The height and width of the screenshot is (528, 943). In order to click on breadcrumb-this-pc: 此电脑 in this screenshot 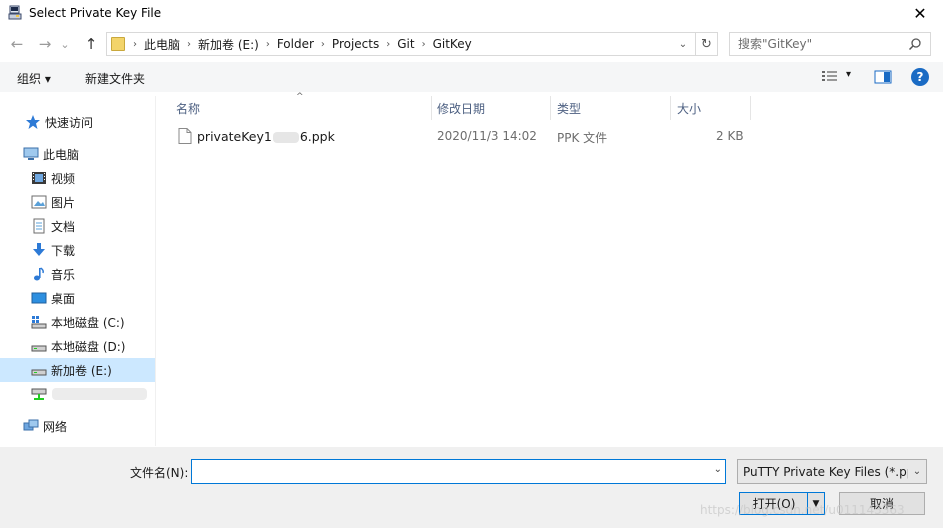, I will do `click(162, 44)`.